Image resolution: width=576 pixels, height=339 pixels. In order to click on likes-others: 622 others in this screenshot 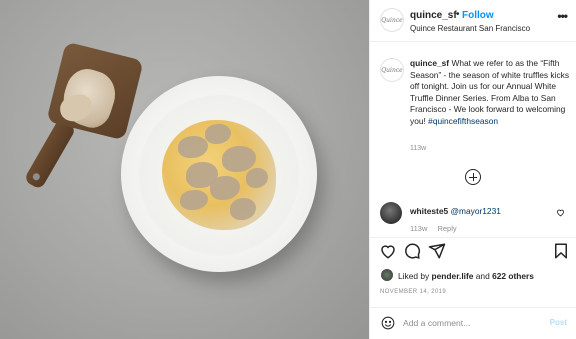, I will do `click(513, 276)`.